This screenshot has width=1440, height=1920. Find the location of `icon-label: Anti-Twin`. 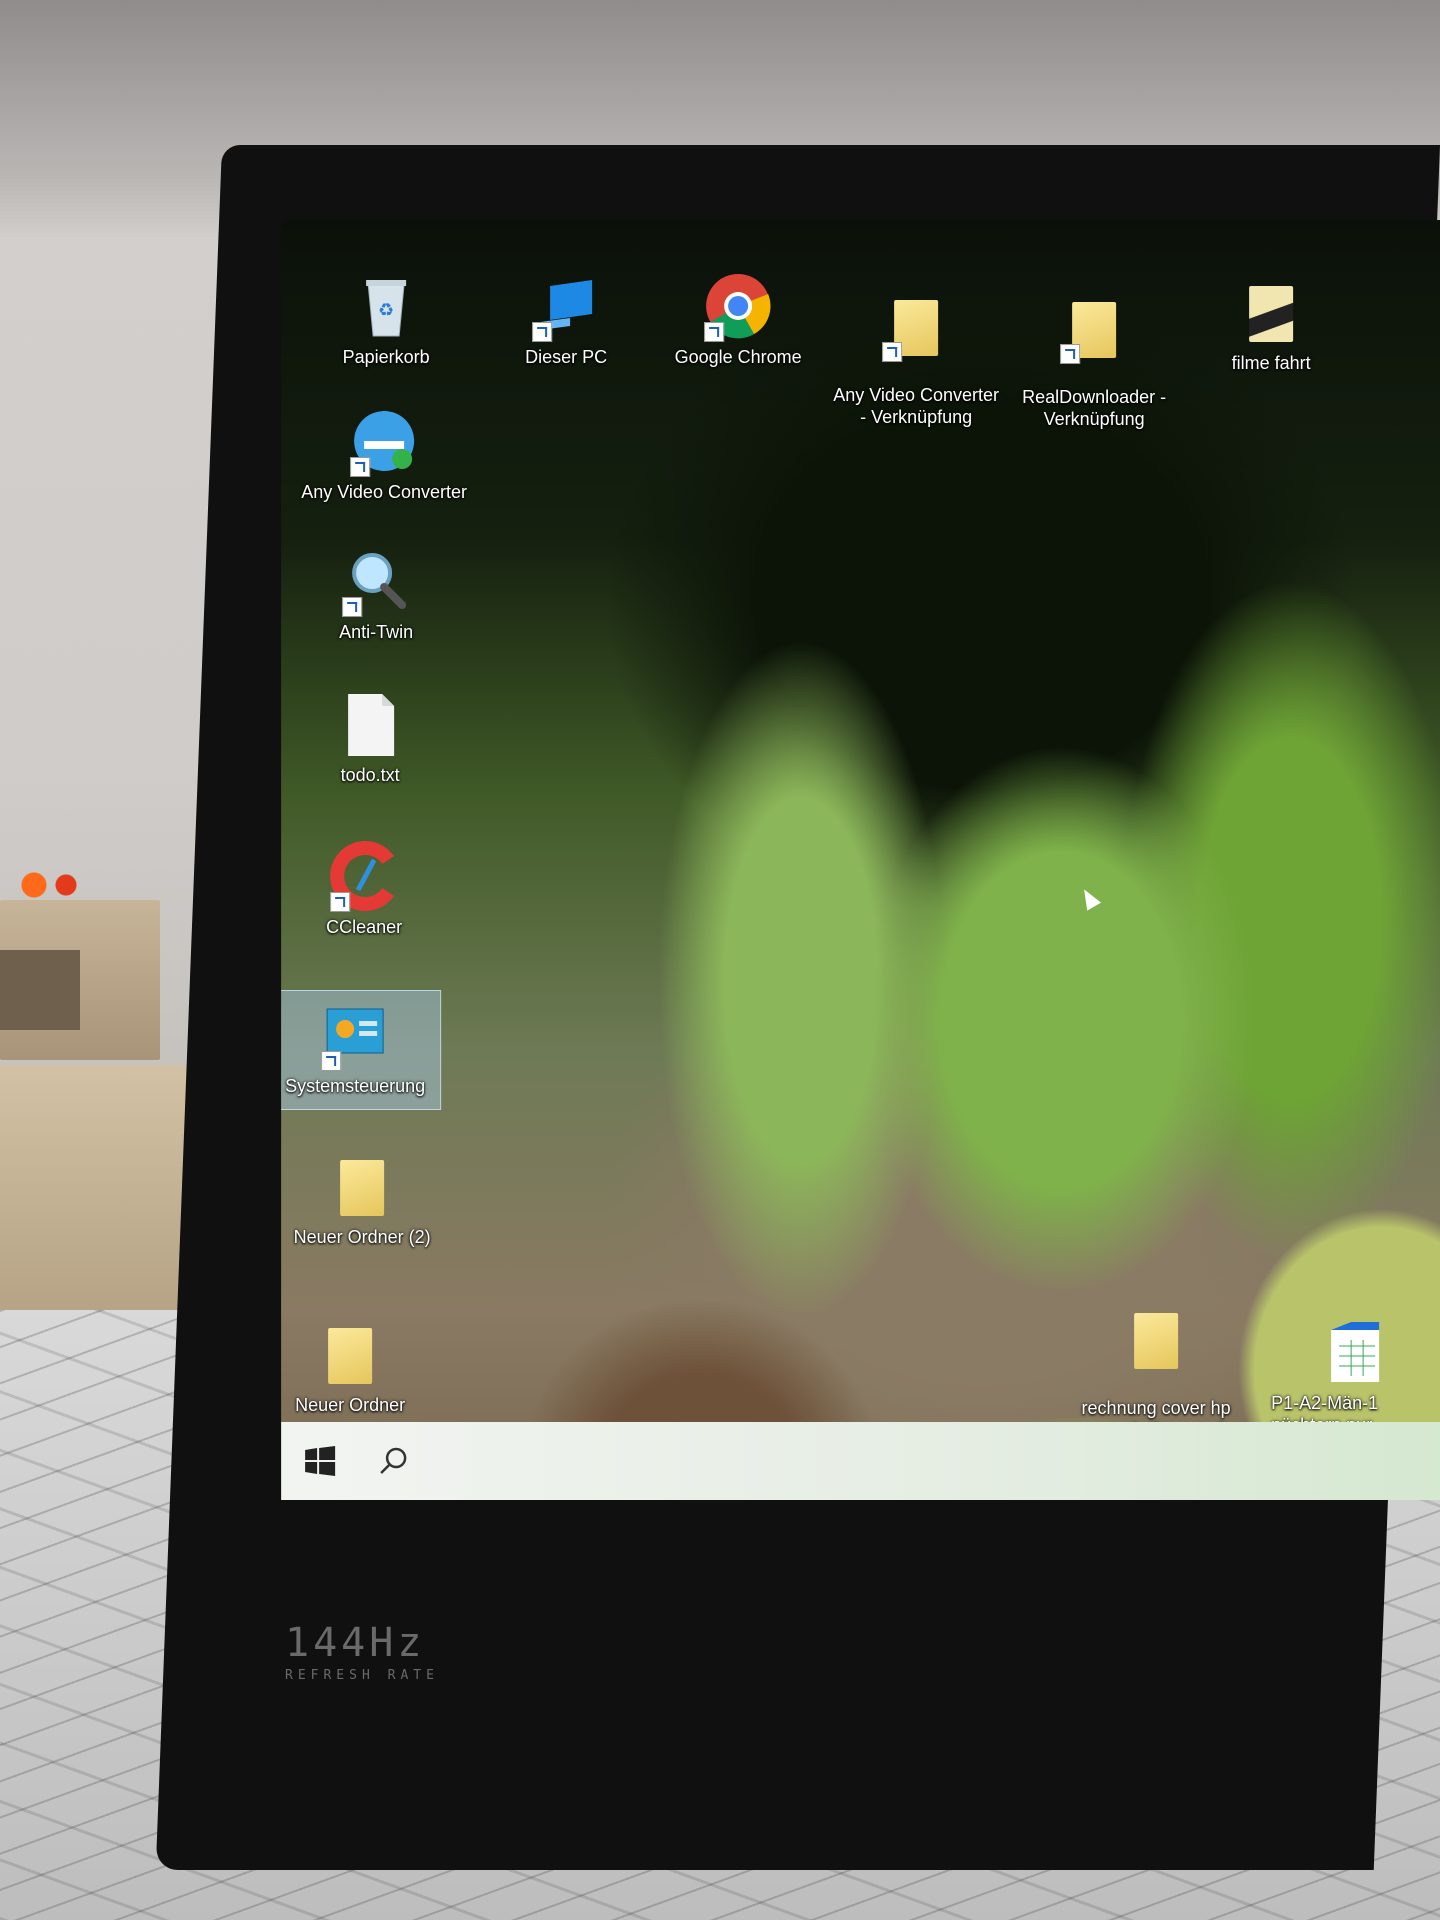

icon-label: Anti-Twin is located at coordinates (376, 632).